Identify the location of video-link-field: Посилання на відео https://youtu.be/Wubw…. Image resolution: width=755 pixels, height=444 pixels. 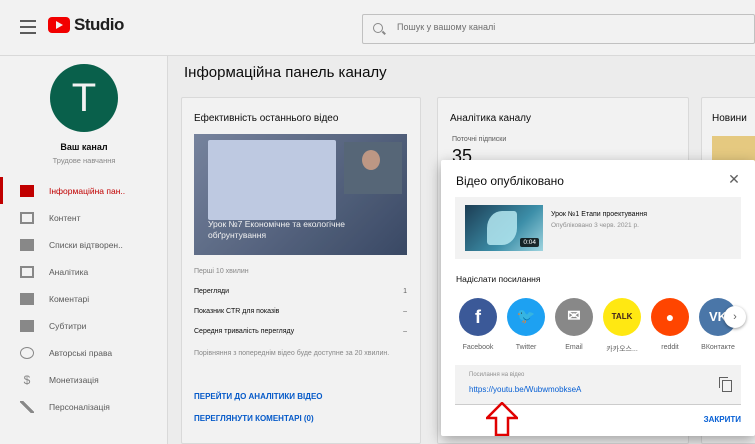
(598, 385).